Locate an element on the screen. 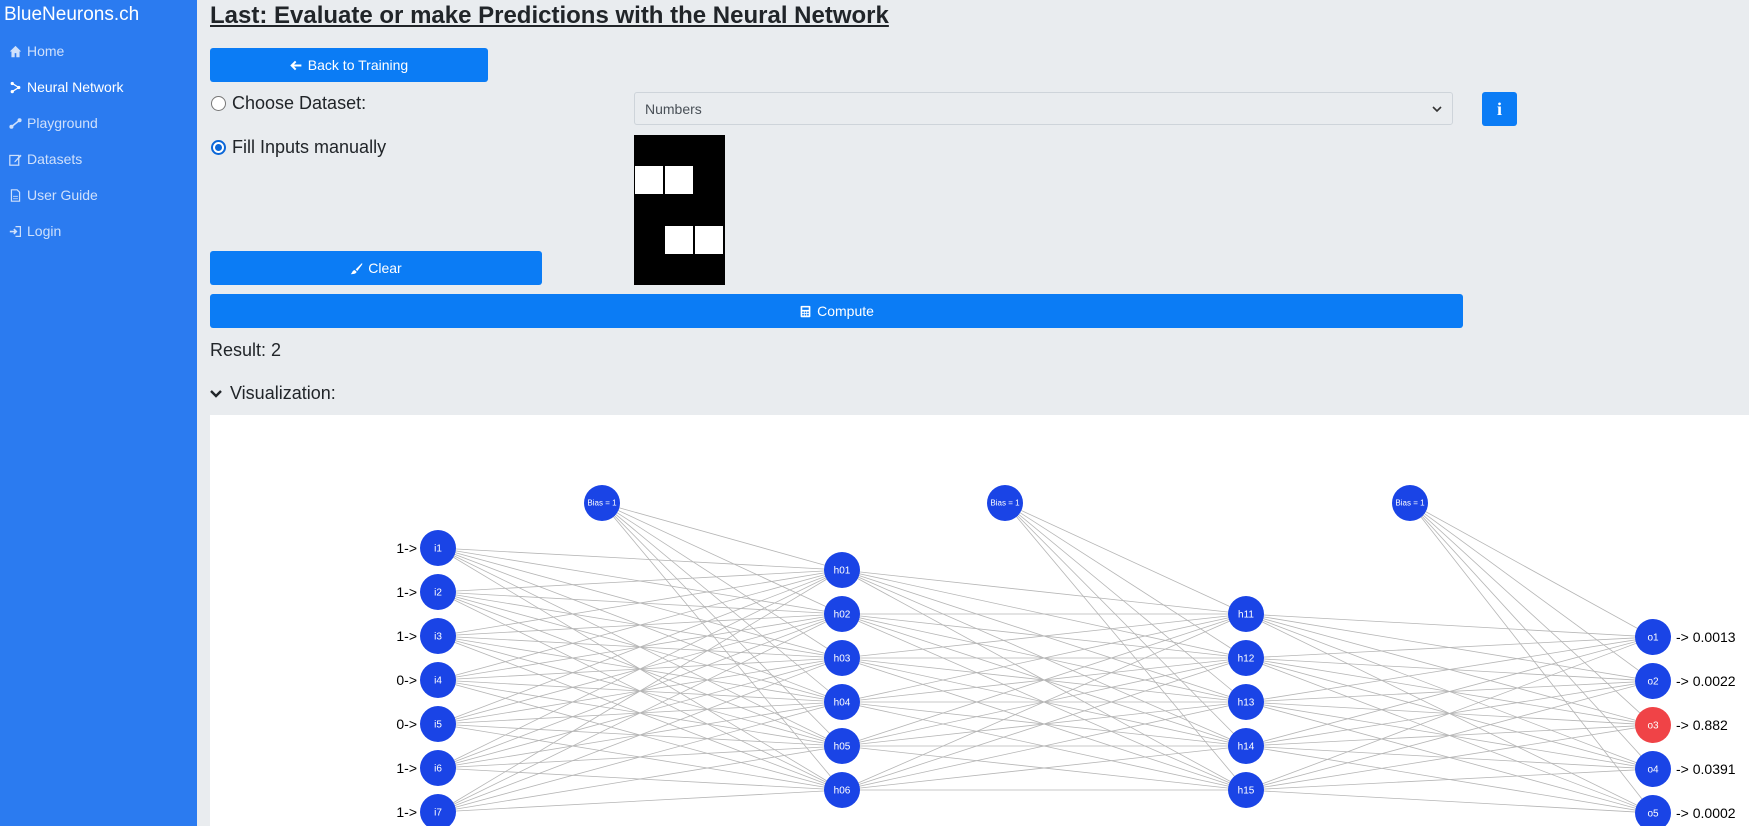 This screenshot has width=1749, height=826. hidden-node-h02: h02 is located at coordinates (842, 614).